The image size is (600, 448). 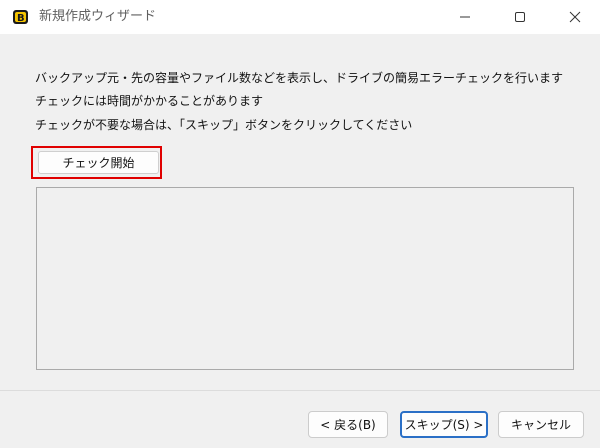 I want to click on maximize-icon, so click(x=520, y=17).